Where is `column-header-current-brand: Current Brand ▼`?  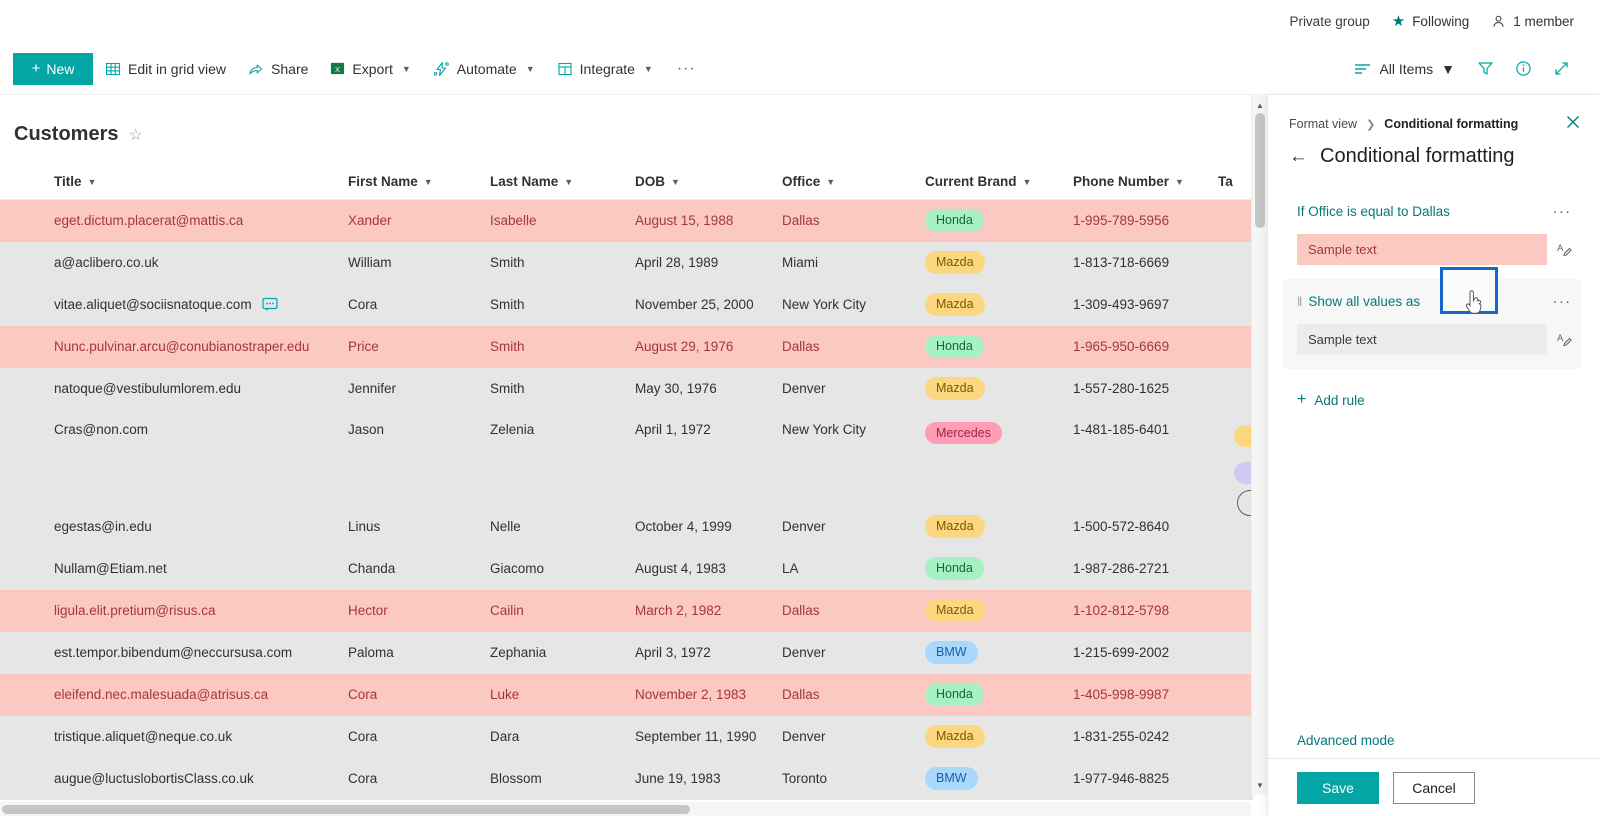
column-header-current-brand: Current Brand ▼ is located at coordinates (999, 183).